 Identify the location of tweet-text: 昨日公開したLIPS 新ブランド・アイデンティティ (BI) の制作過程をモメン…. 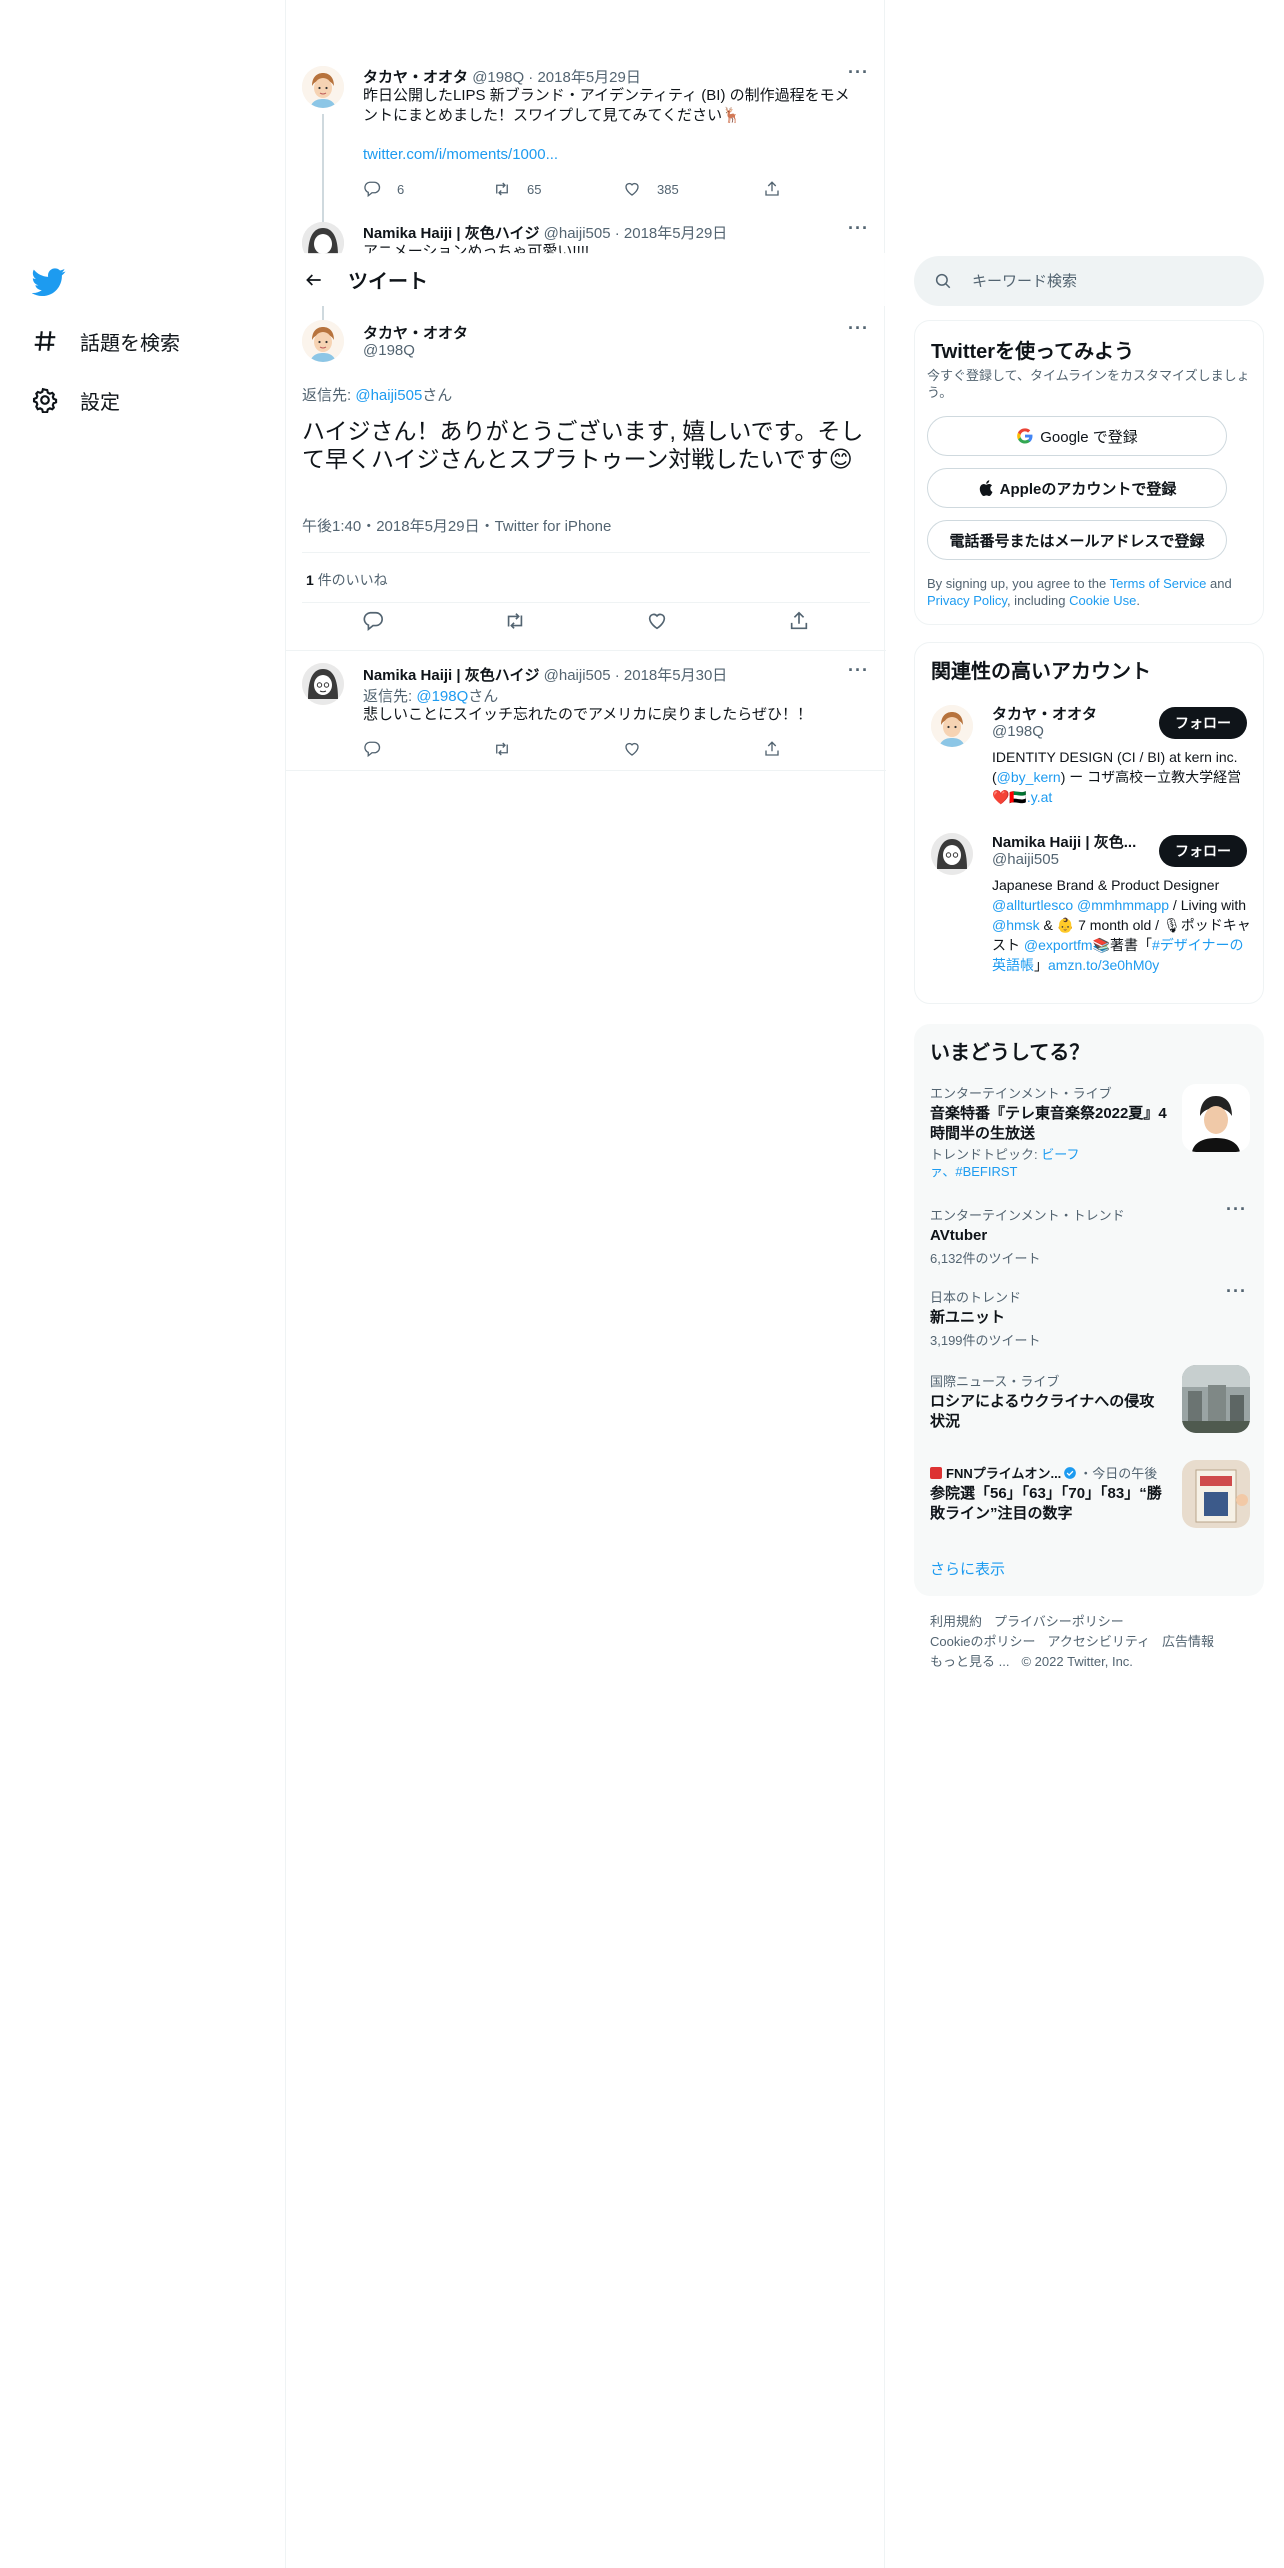
(606, 105).